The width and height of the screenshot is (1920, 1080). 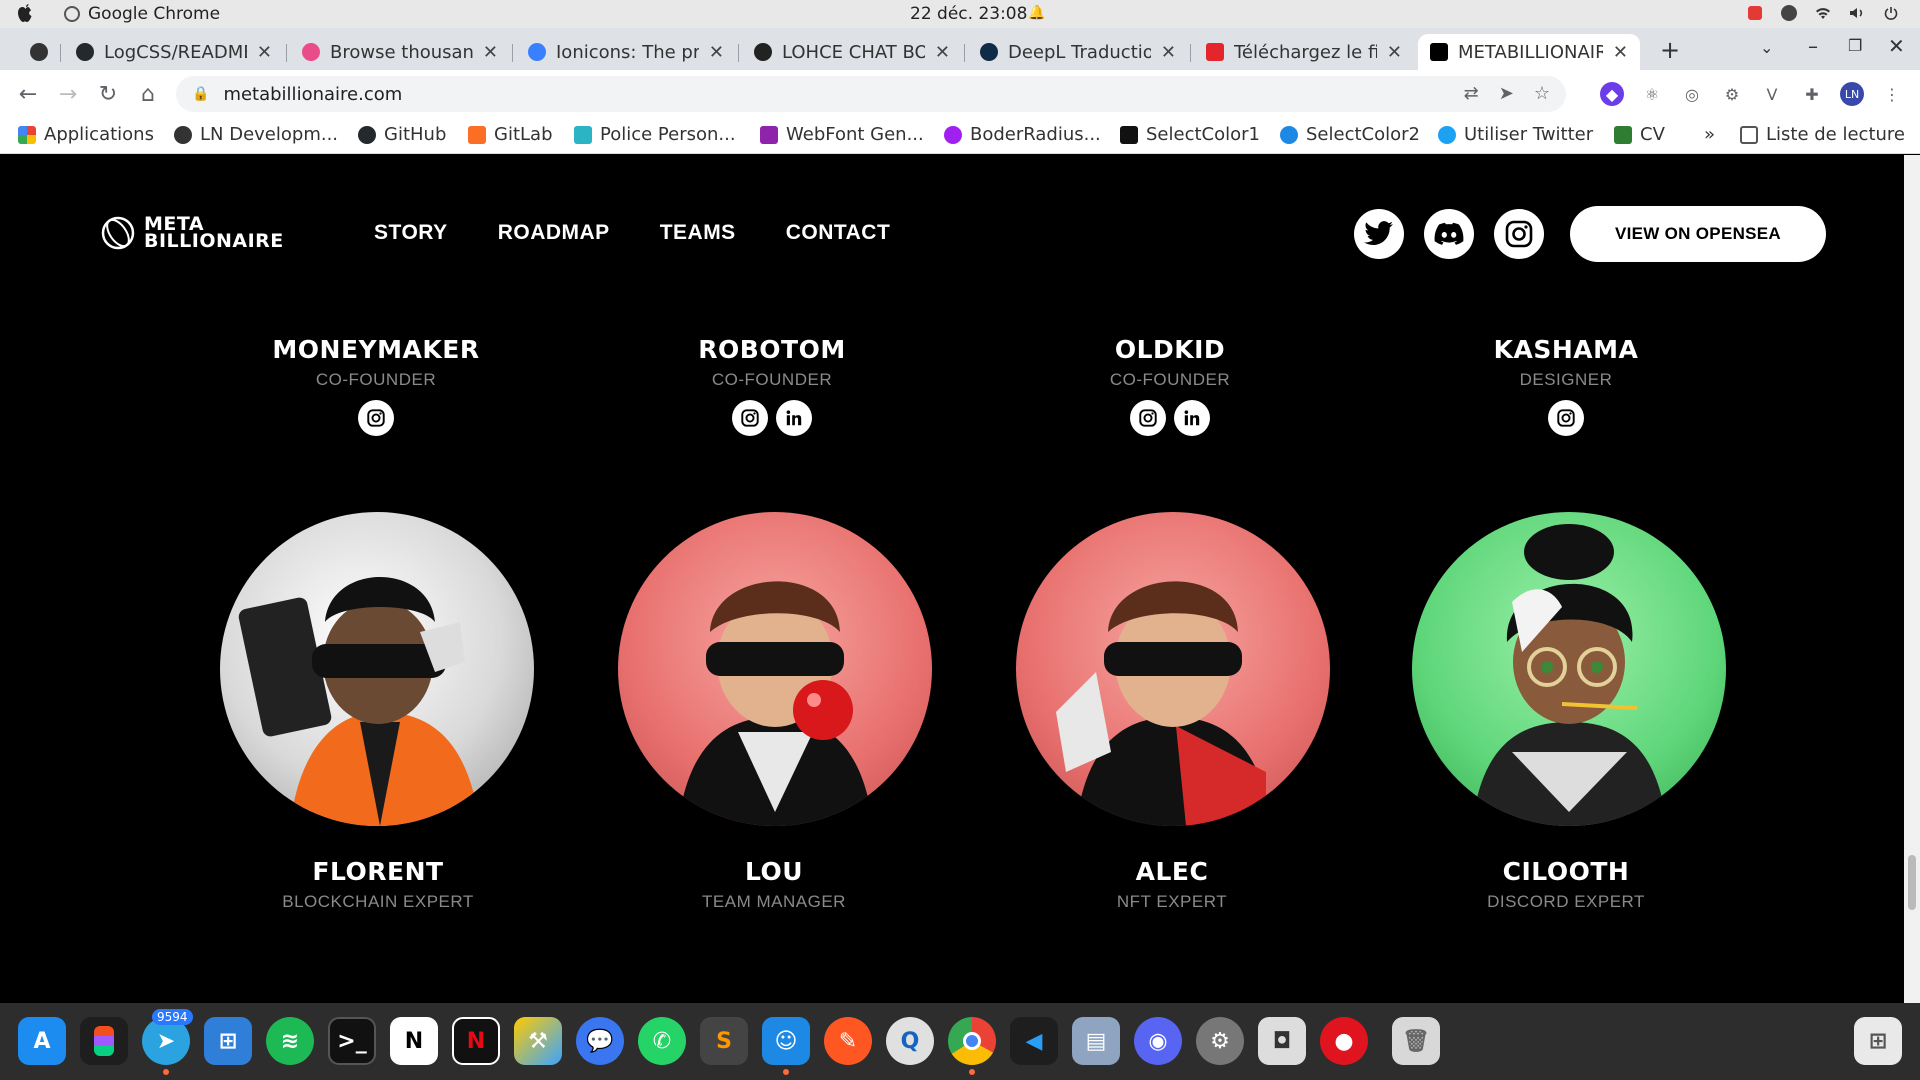 What do you see at coordinates (68, 94) in the screenshot?
I see `forward-button: →` at bounding box center [68, 94].